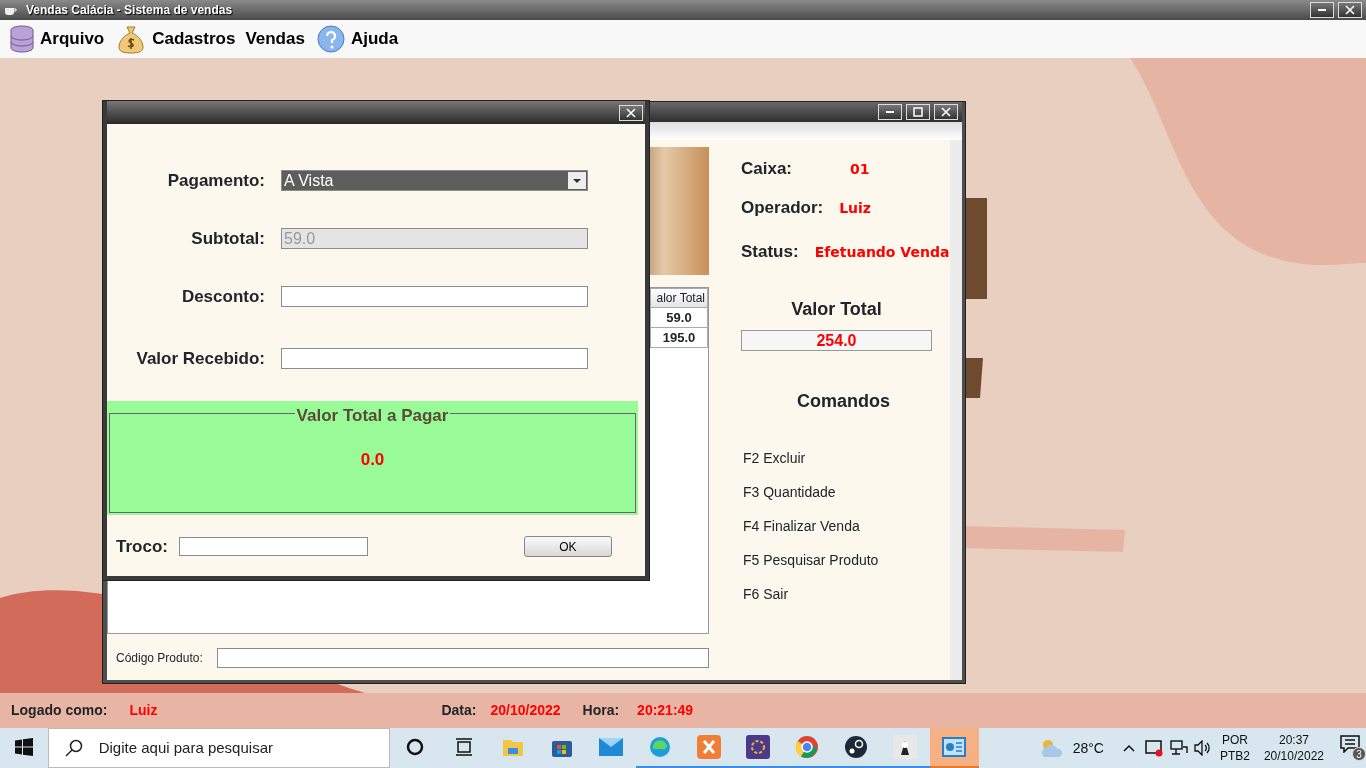 This screenshot has width=1366, height=768. I want to click on info-value: Luiz, so click(855, 208).